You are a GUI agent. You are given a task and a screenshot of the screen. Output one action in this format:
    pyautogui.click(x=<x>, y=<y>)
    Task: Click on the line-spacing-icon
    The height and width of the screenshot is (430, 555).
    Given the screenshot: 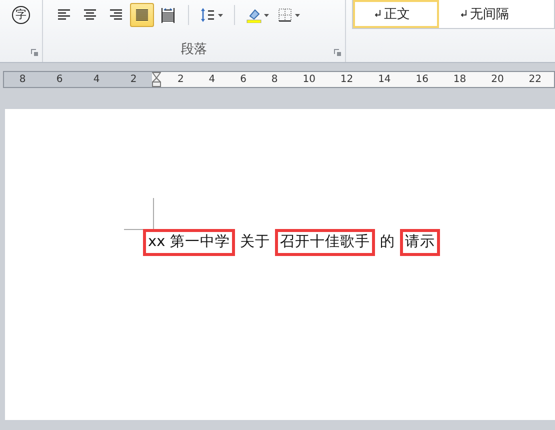 What is the action you would take?
    pyautogui.click(x=208, y=15)
    